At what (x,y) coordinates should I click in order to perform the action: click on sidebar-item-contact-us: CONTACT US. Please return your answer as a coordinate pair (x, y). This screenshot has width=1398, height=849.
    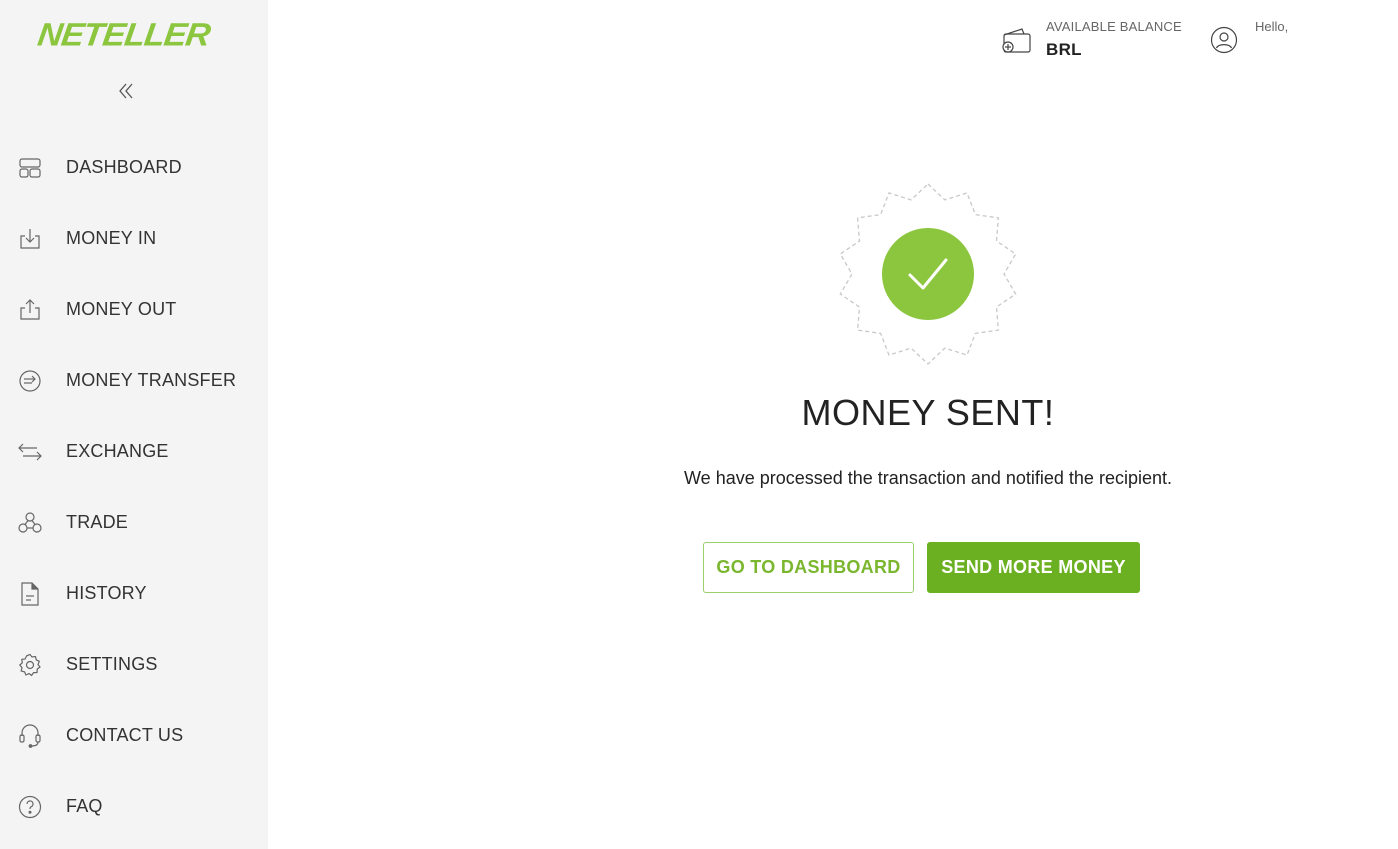
    Looking at the image, I should click on (134, 735).